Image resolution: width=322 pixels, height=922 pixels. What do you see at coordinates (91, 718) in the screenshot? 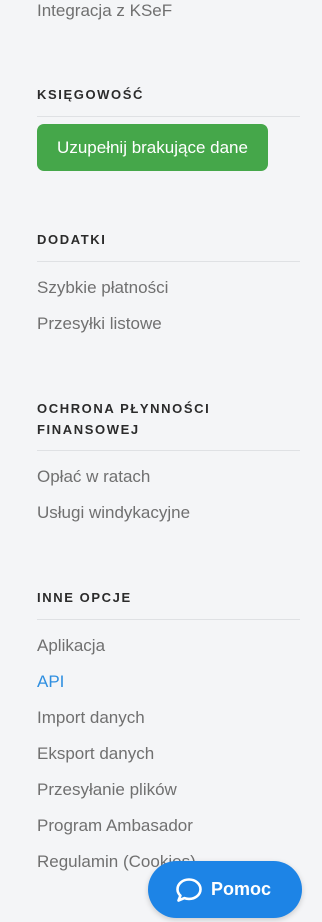
I see `menu-item-import-danych: Import danych` at bounding box center [91, 718].